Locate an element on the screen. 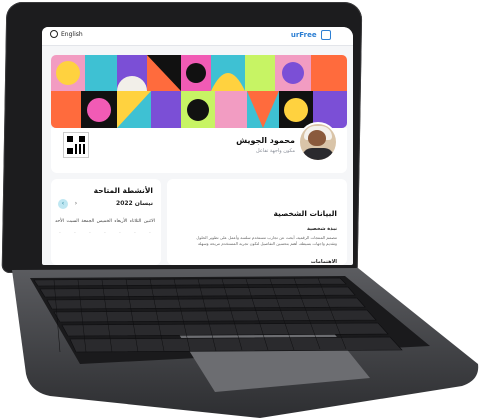 This screenshot has height=420, width=490. weekday: الأربعاء is located at coordinates (121, 221).